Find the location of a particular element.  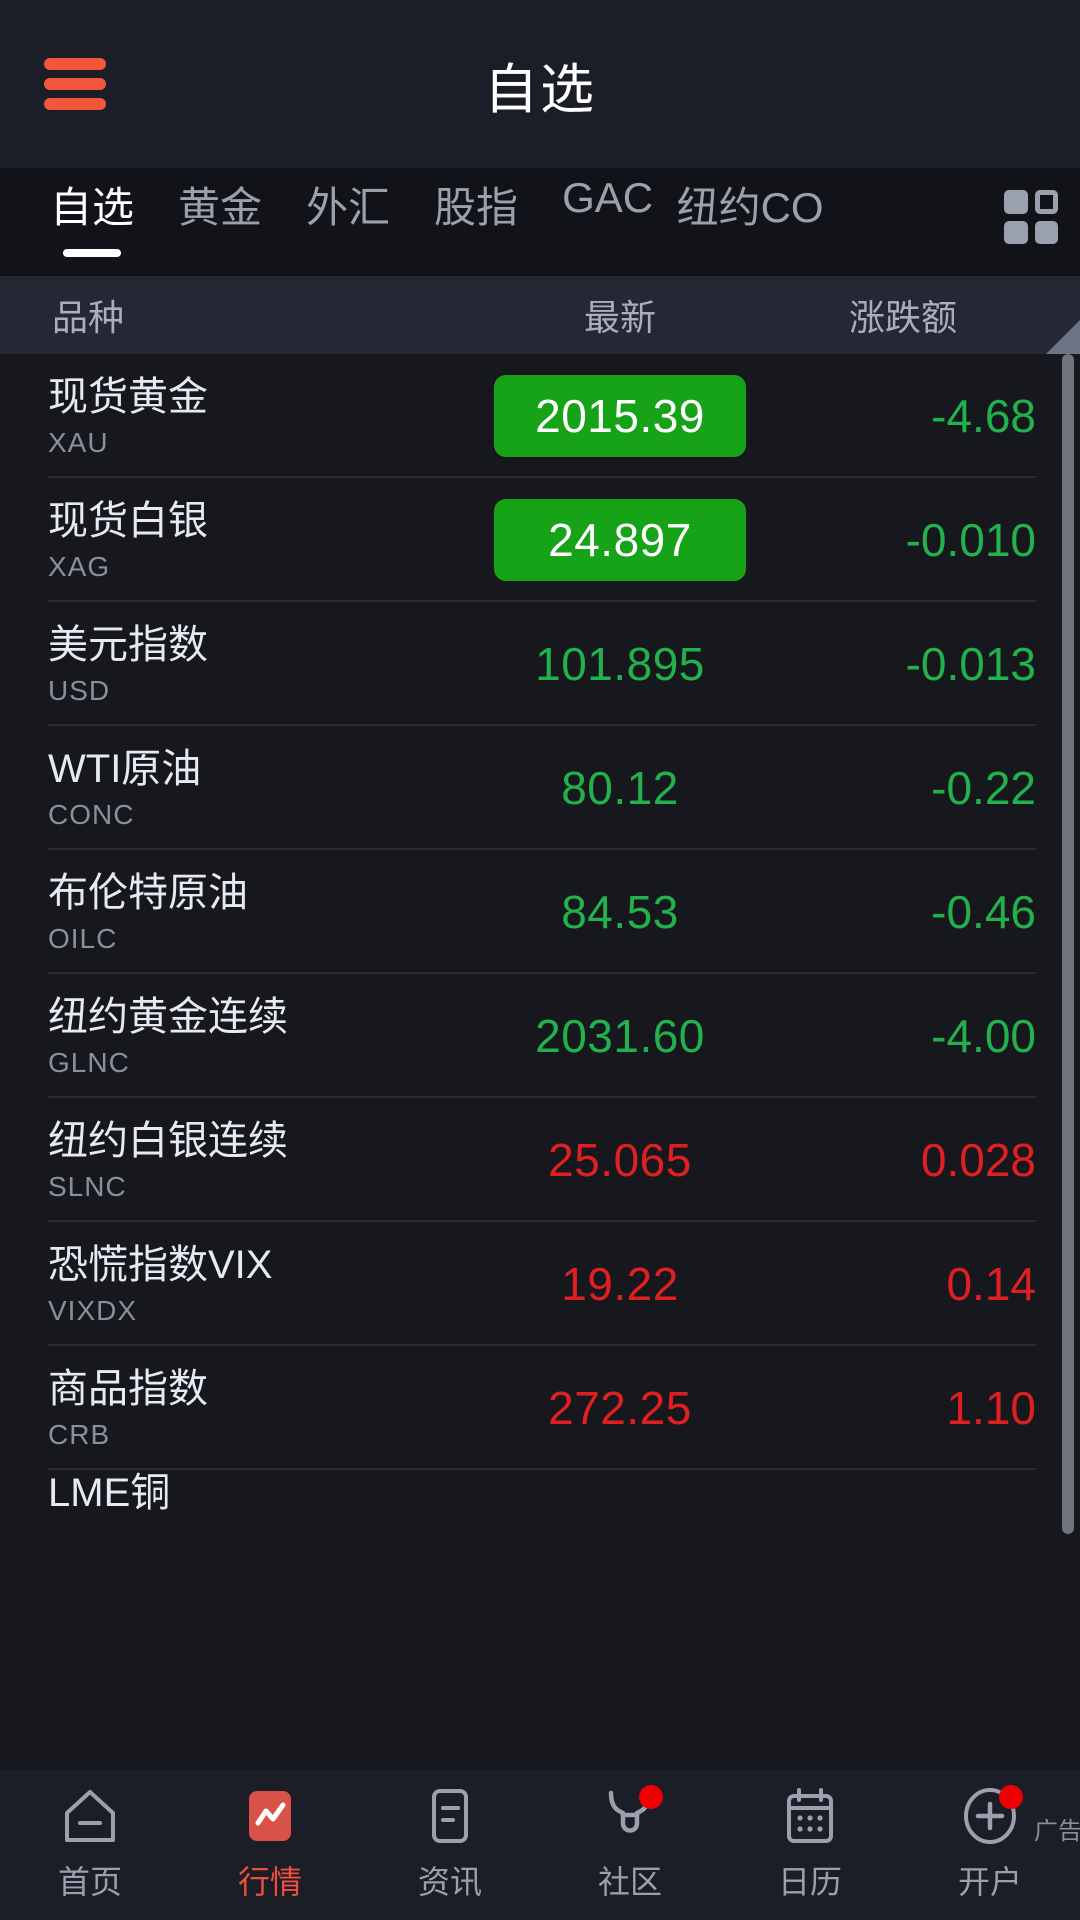

tab-label: 纽约CO is located at coordinates (750, 207).